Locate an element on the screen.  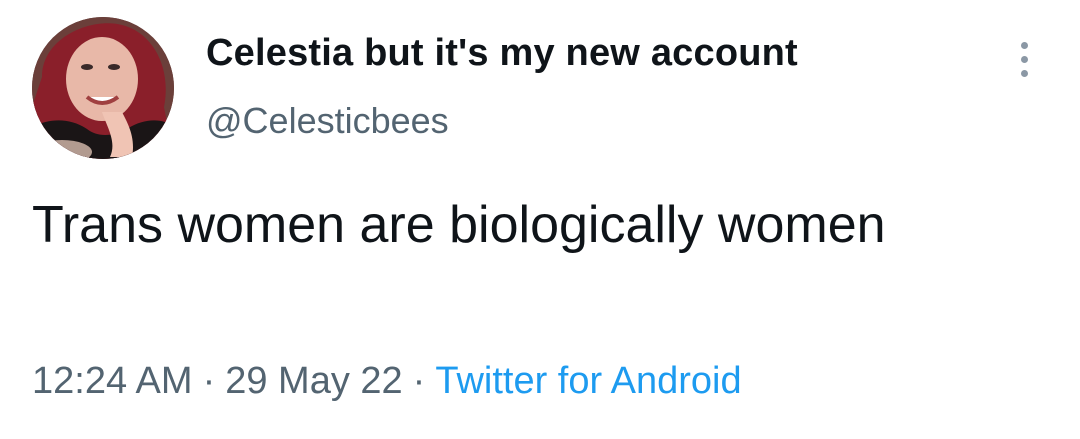
author-display-name: Celestia but it's my new account is located at coordinates (502, 53).